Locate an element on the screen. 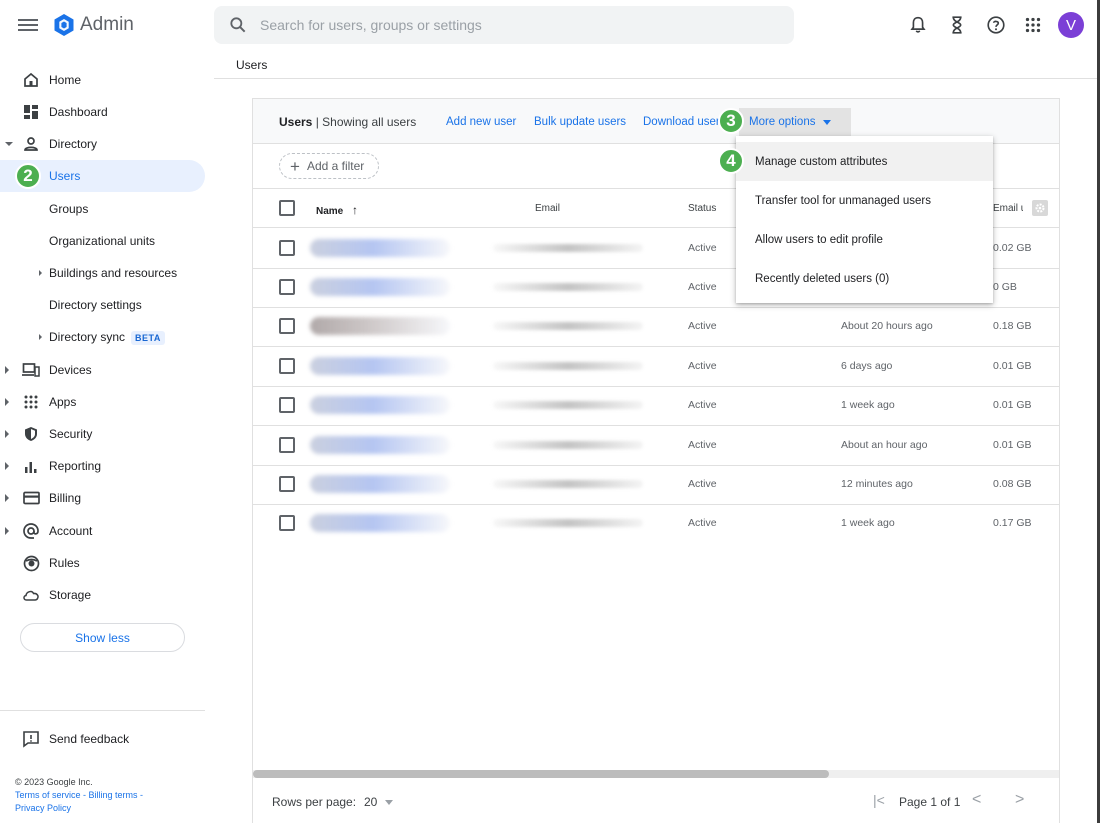 This screenshot has width=1100, height=823. search-bar is located at coordinates (504, 25).